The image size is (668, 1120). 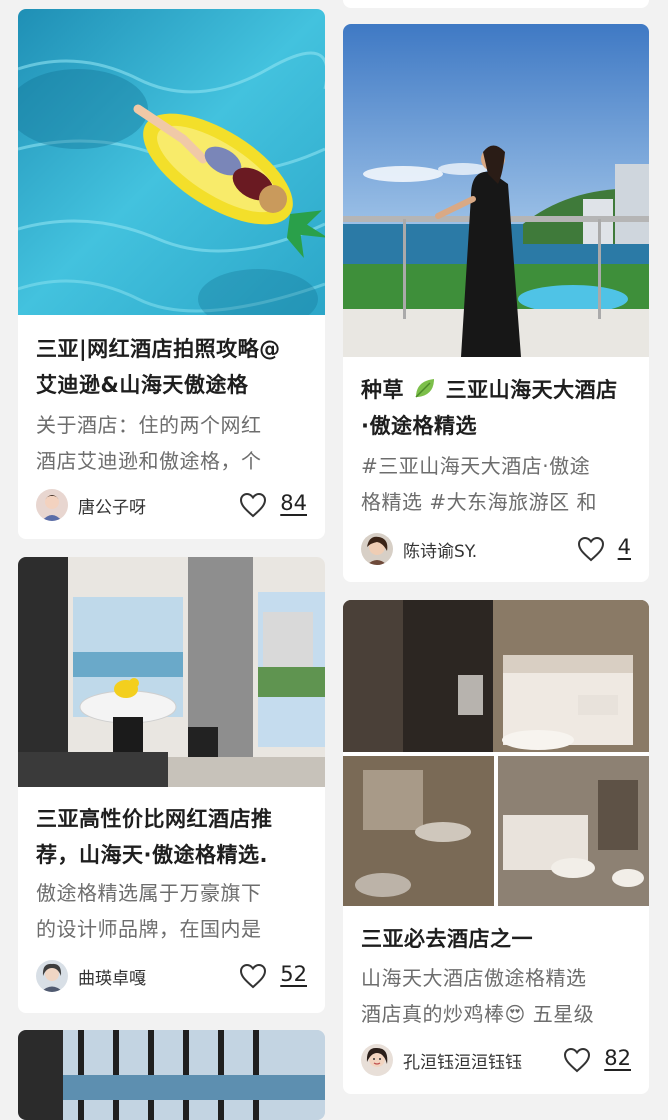 What do you see at coordinates (154, 837) in the screenshot?
I see `card-title: 三亚高性价比网红酒店推 荐，山海天·傲途格精选.` at bounding box center [154, 837].